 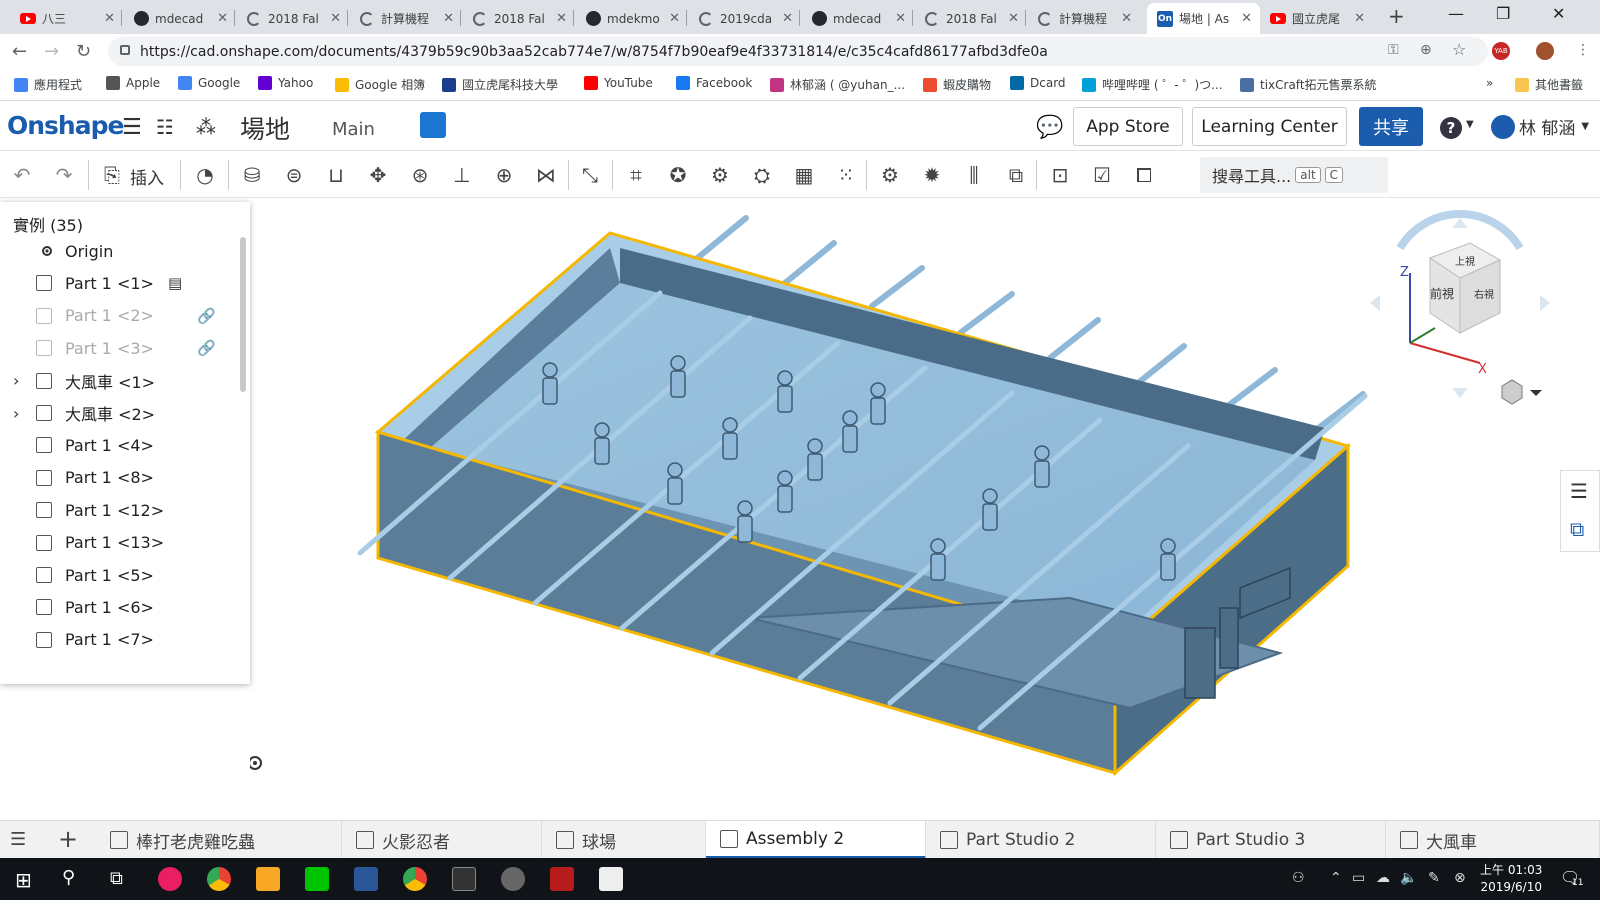 I want to click on view-cube-rotate-up-icon, so click(x=1460, y=223).